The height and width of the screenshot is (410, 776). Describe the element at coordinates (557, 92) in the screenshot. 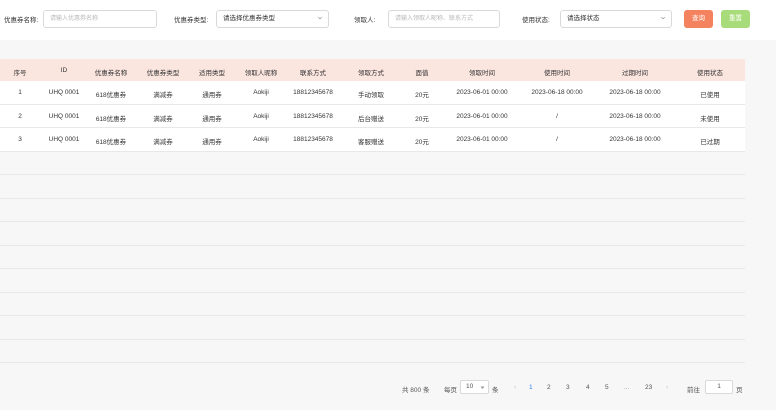

I see `cell-use-time: 2023-06-18 00:00` at that location.